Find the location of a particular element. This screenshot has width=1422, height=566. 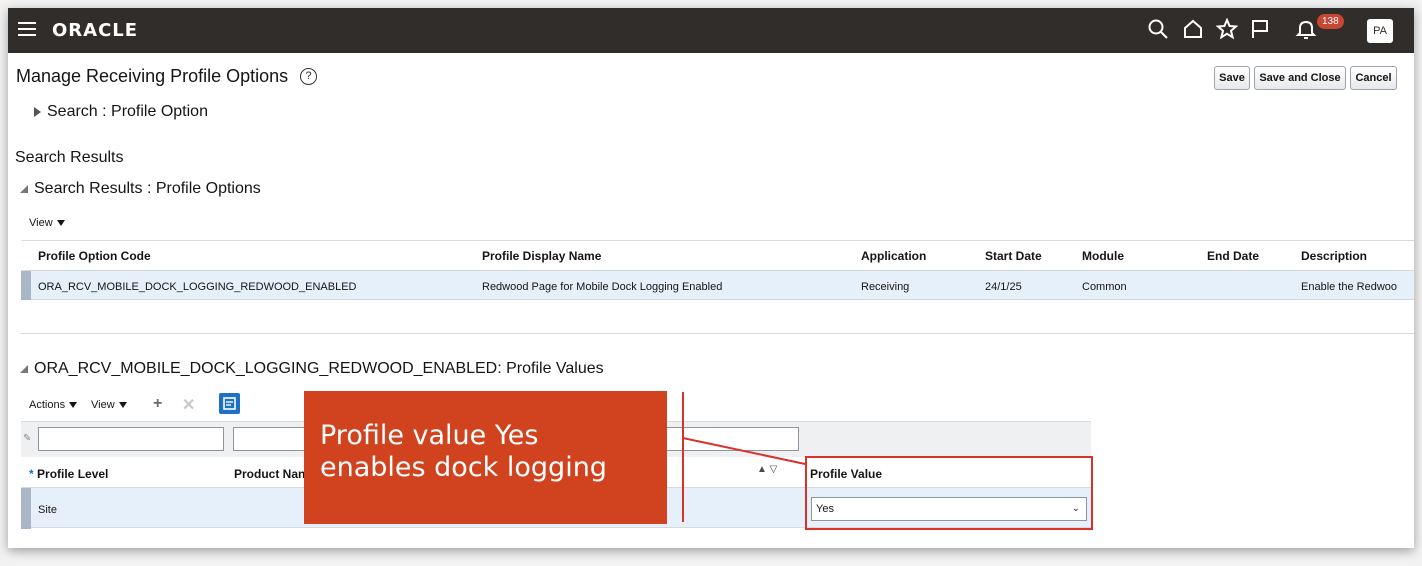

home-icon is located at coordinates (1193, 29).